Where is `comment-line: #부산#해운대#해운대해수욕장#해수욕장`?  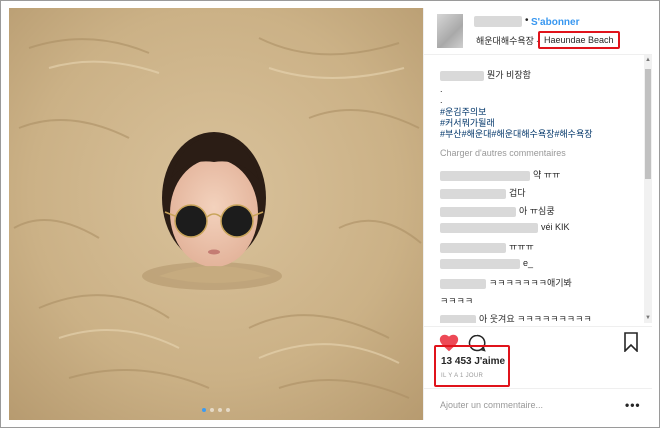
comment-line: #부산#해운대#해운대해수욕장#해수욕장 is located at coordinates (516, 133).